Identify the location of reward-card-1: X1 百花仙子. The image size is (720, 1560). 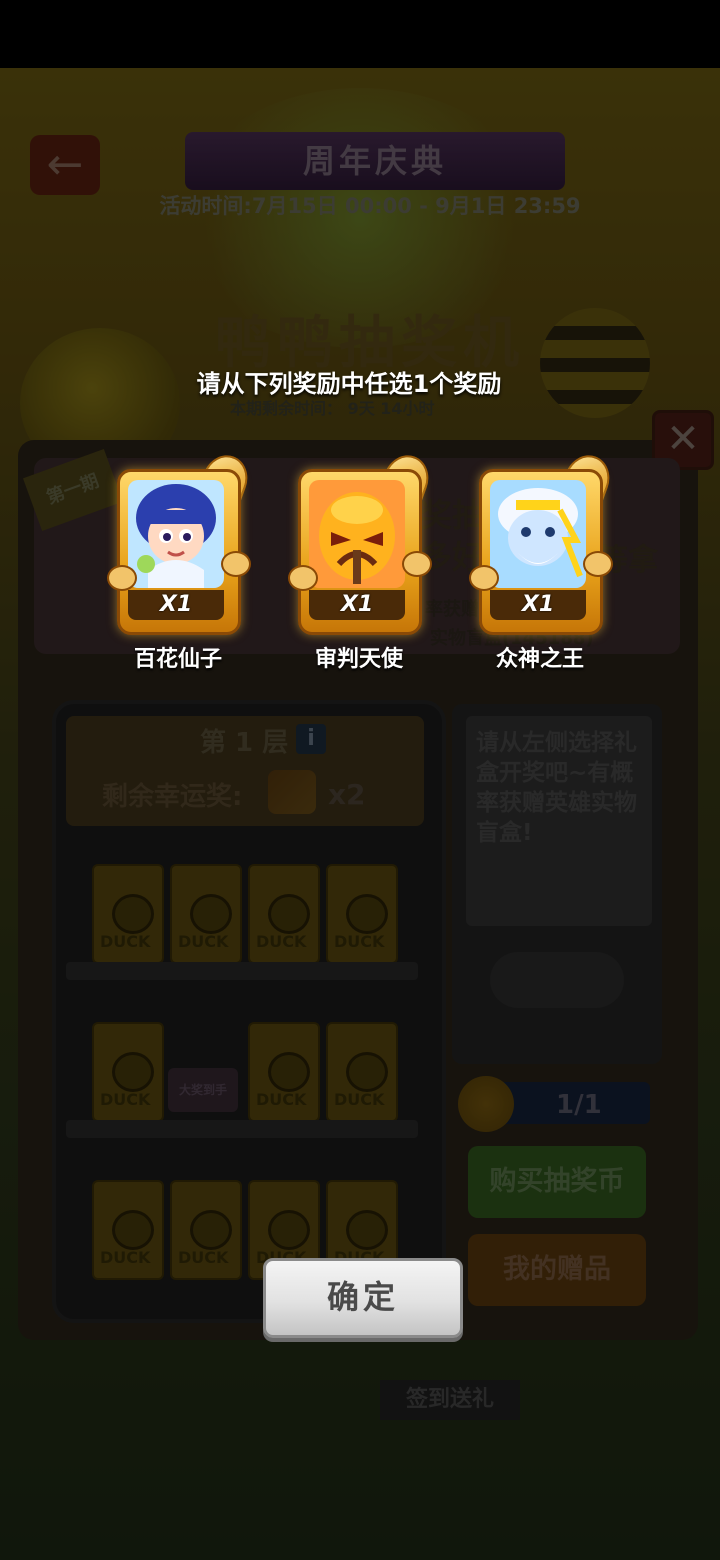
(181, 561).